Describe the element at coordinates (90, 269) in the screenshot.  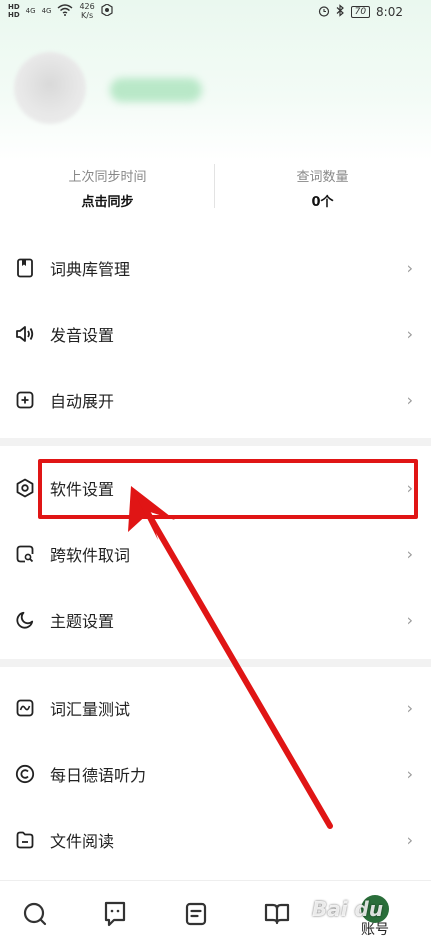
I see `menu-label: 词典库管理` at that location.